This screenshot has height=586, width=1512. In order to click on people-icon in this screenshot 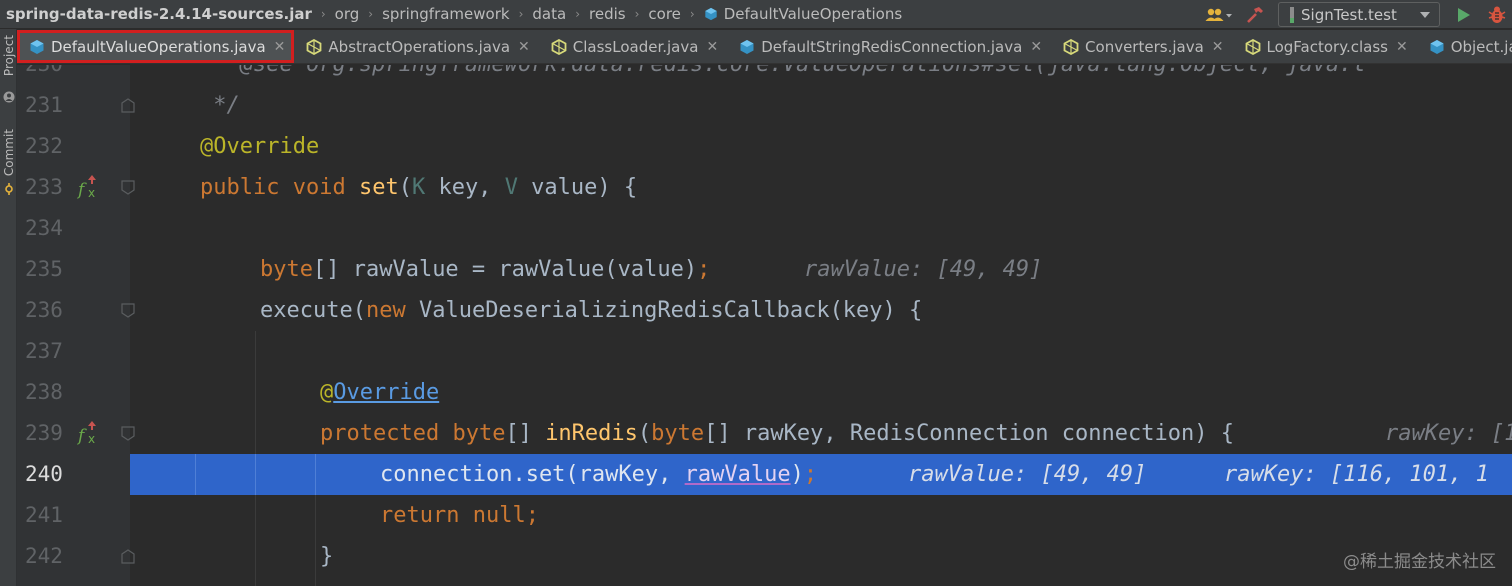, I will do `click(1219, 14)`.